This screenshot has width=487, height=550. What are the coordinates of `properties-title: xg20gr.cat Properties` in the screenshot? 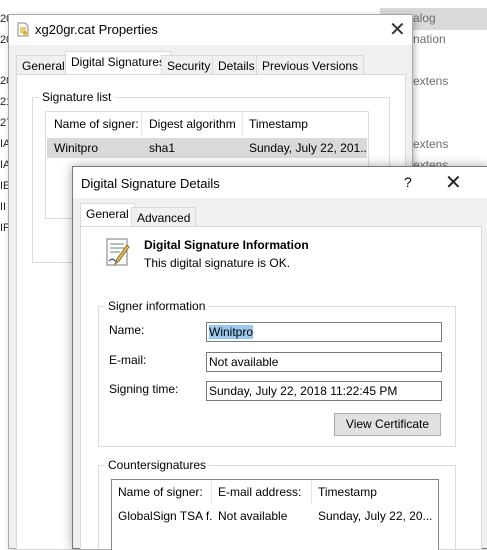 It's located at (96, 29).